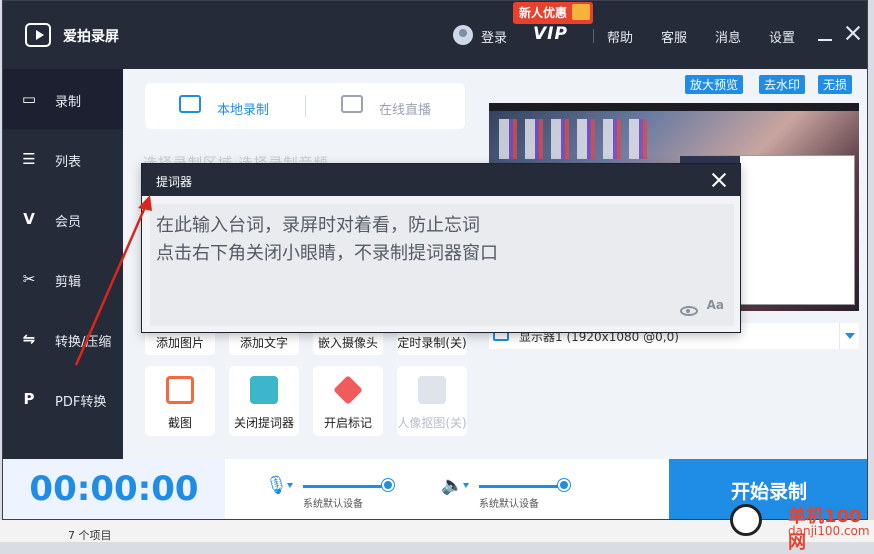 Image resolution: width=874 pixels, height=554 pixels. What do you see at coordinates (83, 342) in the screenshot?
I see `sidebar-item-label: 转换/压缩` at bounding box center [83, 342].